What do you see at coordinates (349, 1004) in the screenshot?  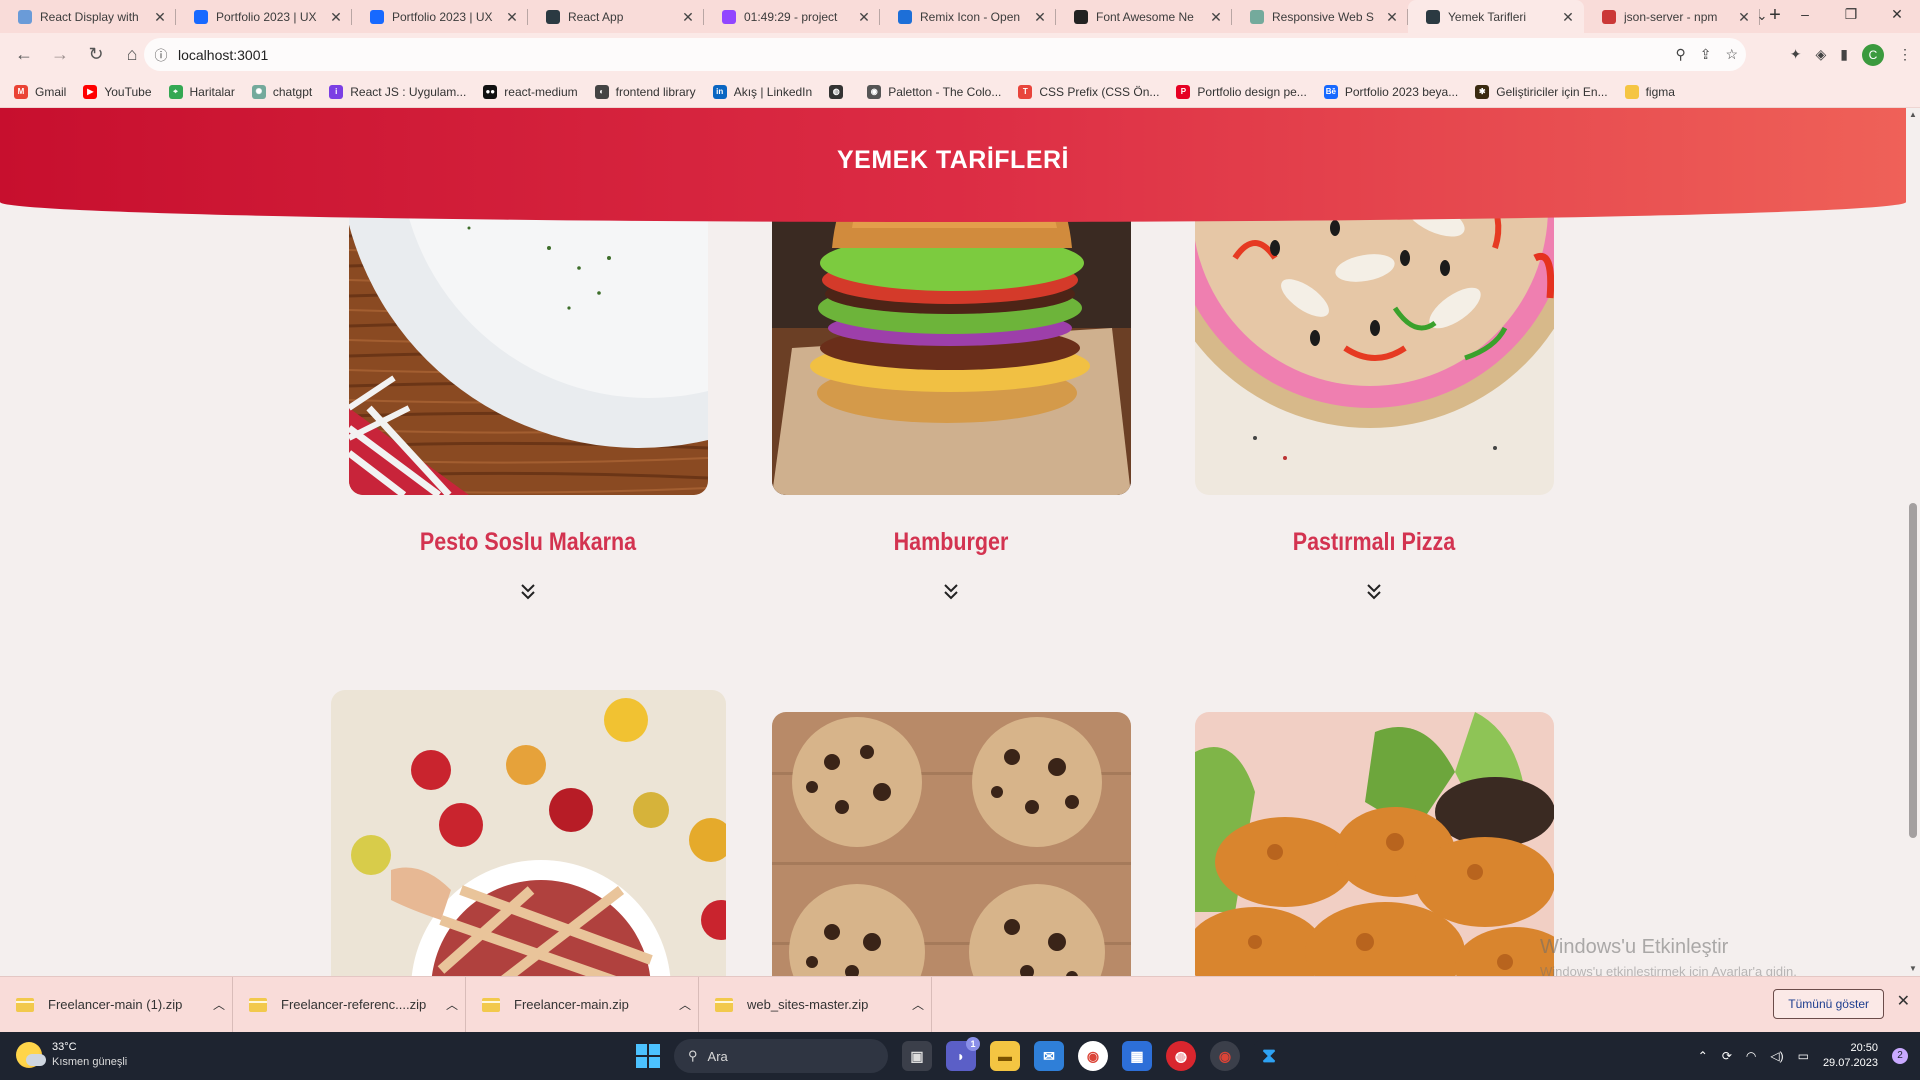 I see `download-item: Freelancer-referenc....zip ︿` at bounding box center [349, 1004].